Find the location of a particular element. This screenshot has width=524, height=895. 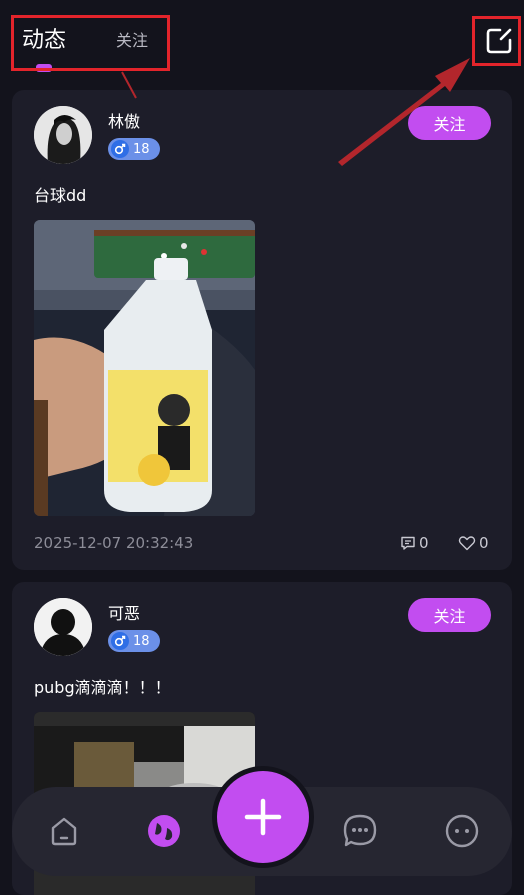

add-icon is located at coordinates (263, 817).